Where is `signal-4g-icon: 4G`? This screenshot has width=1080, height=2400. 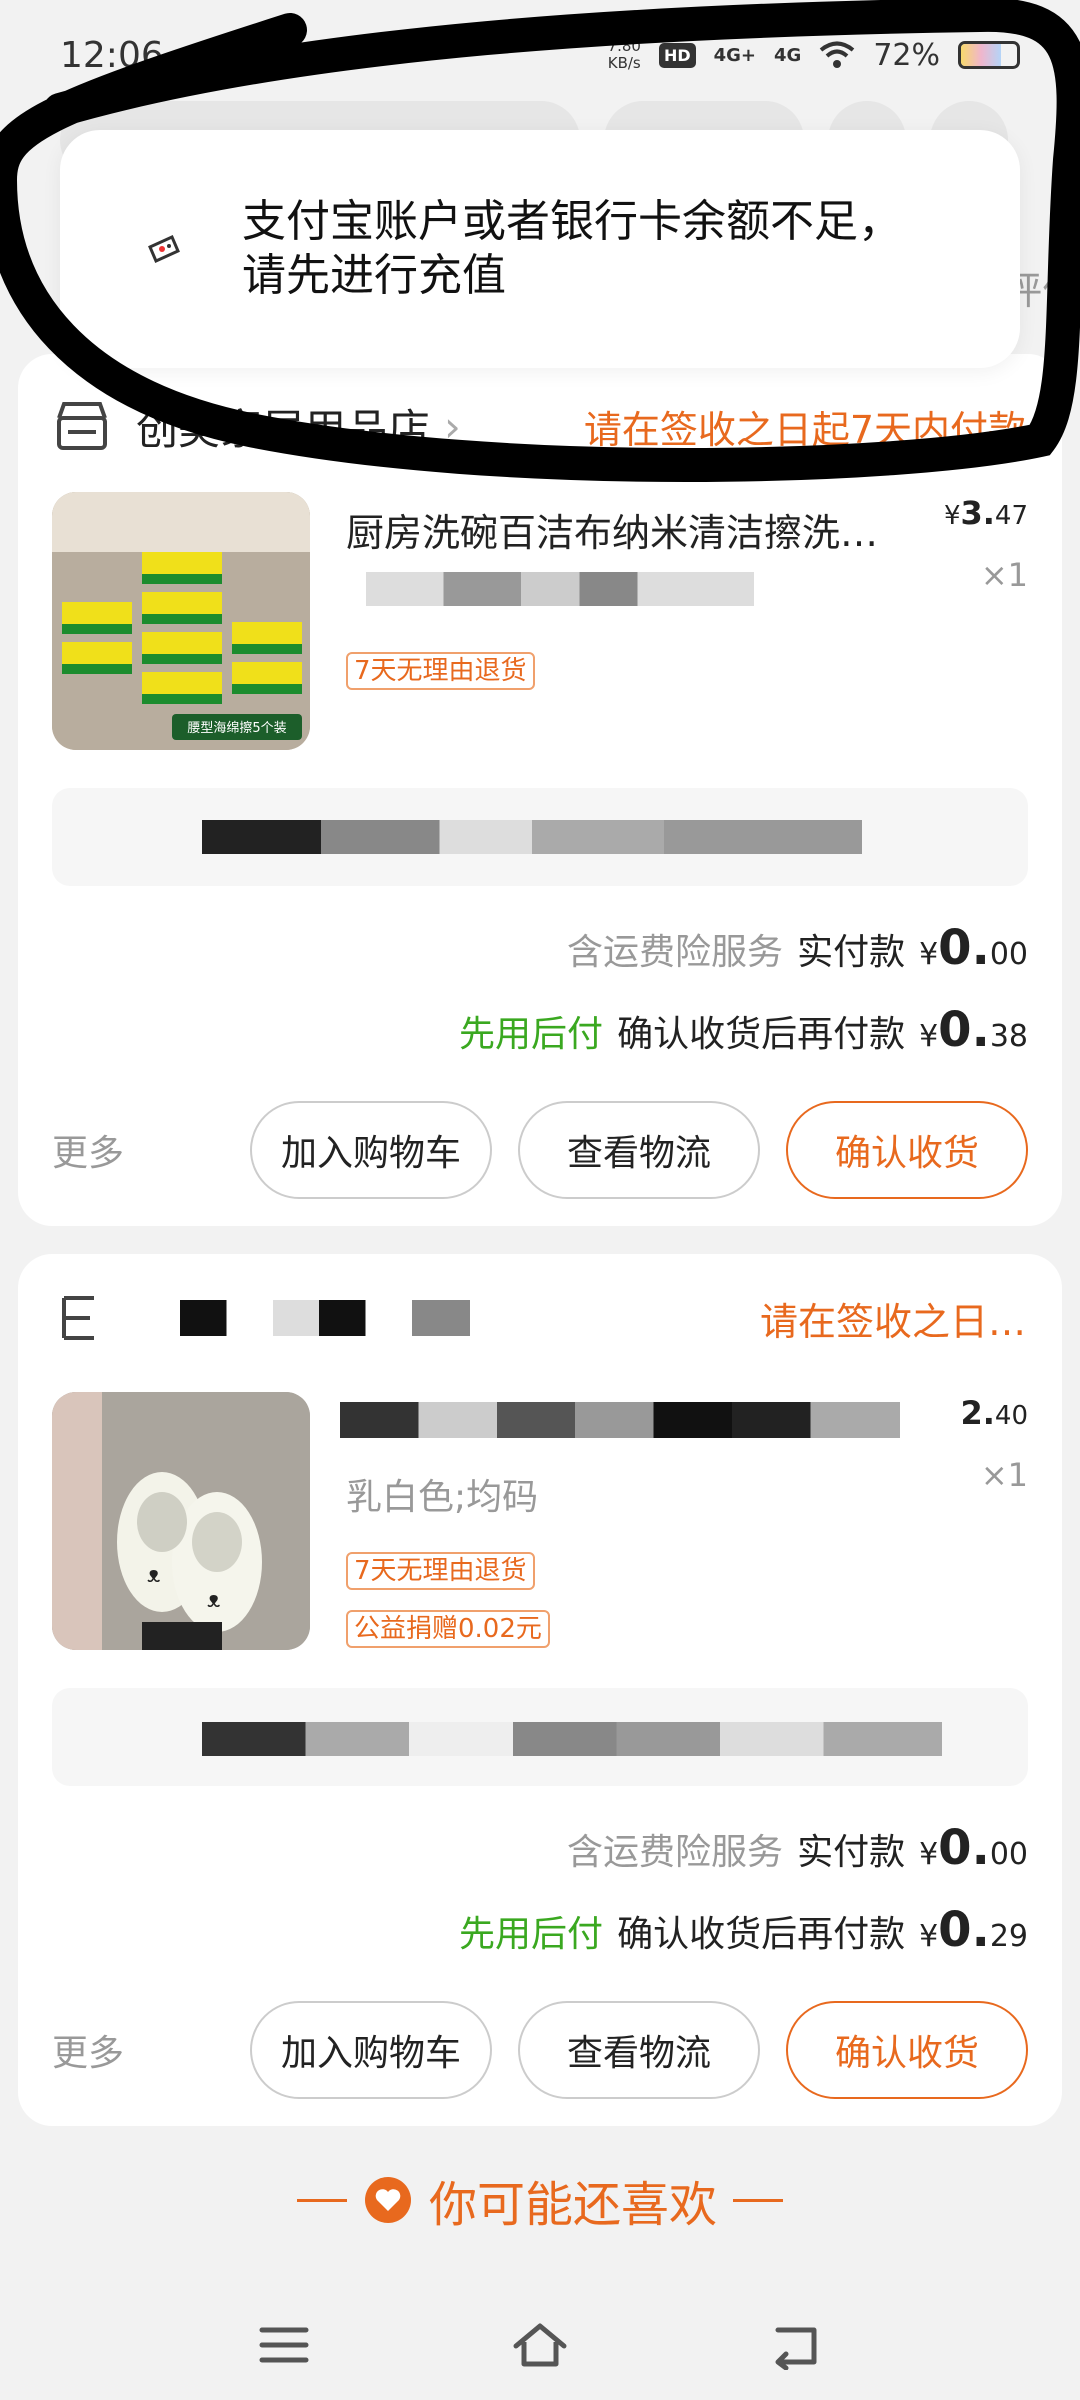 signal-4g-icon: 4G is located at coordinates (788, 55).